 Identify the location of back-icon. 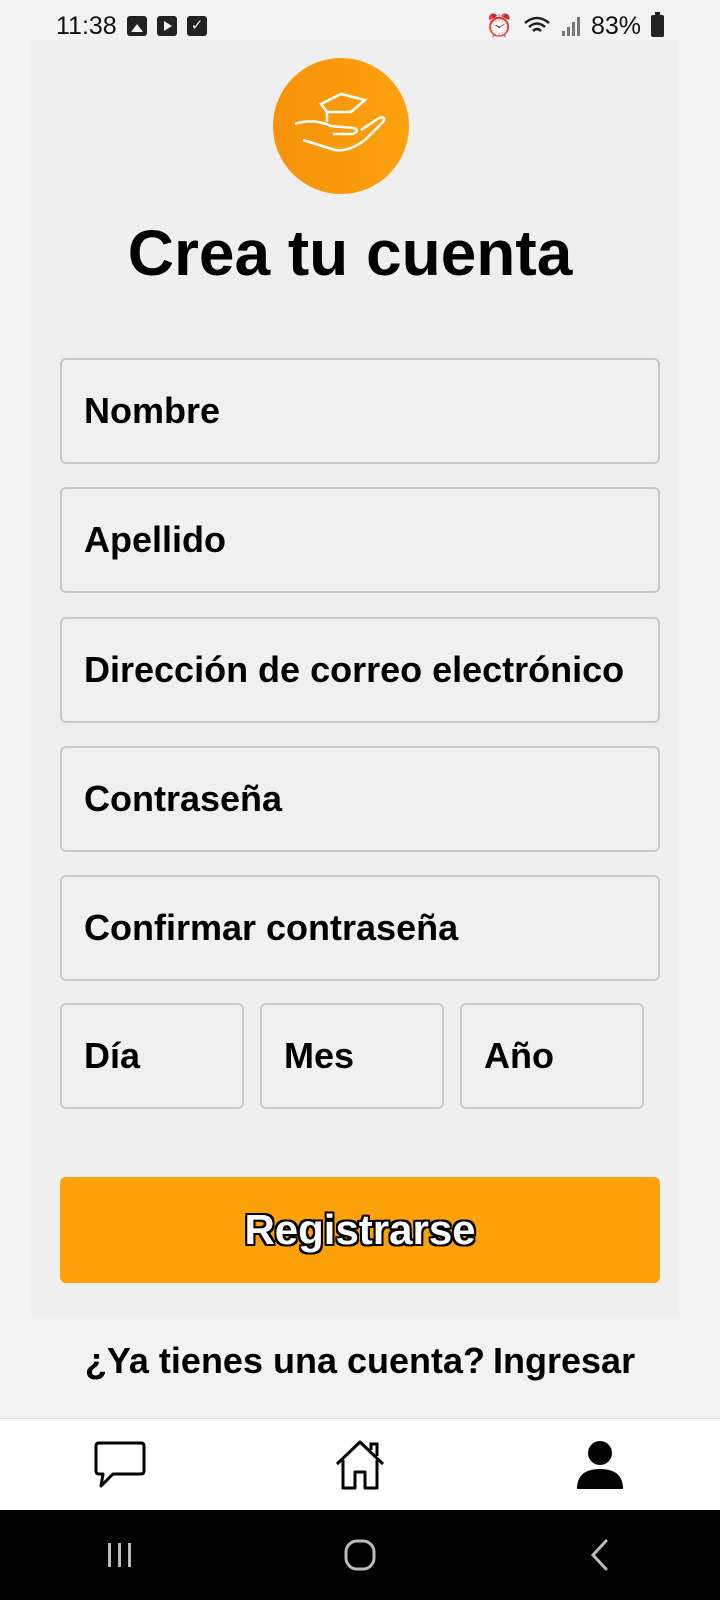
(599, 1555).